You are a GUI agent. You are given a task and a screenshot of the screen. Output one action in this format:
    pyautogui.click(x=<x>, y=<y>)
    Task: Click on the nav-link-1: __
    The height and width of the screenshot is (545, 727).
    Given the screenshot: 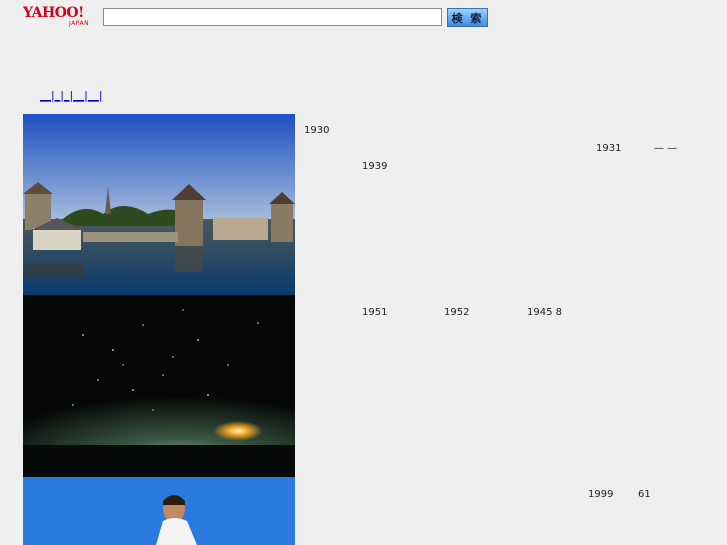 What is the action you would take?
    pyautogui.click(x=45, y=95)
    